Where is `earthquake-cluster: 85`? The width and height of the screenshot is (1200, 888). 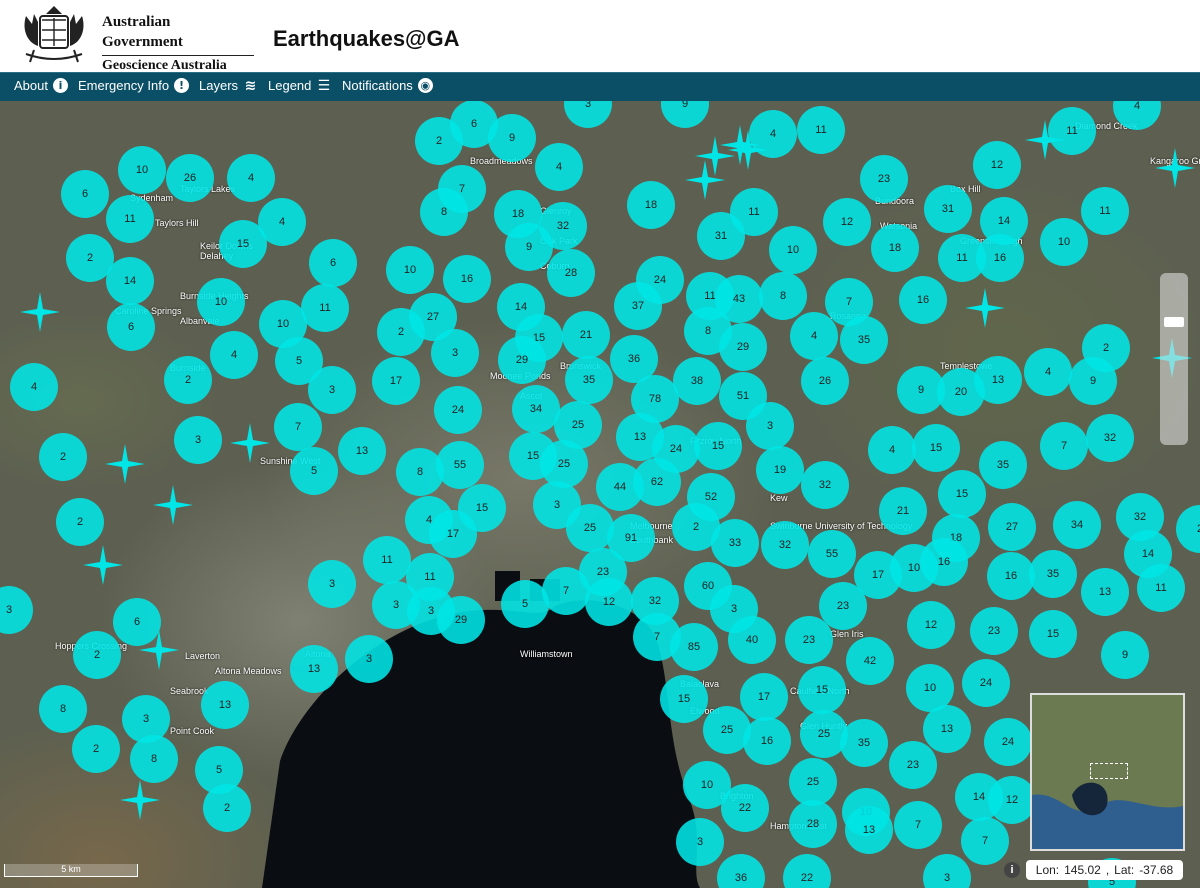 earthquake-cluster: 85 is located at coordinates (694, 647).